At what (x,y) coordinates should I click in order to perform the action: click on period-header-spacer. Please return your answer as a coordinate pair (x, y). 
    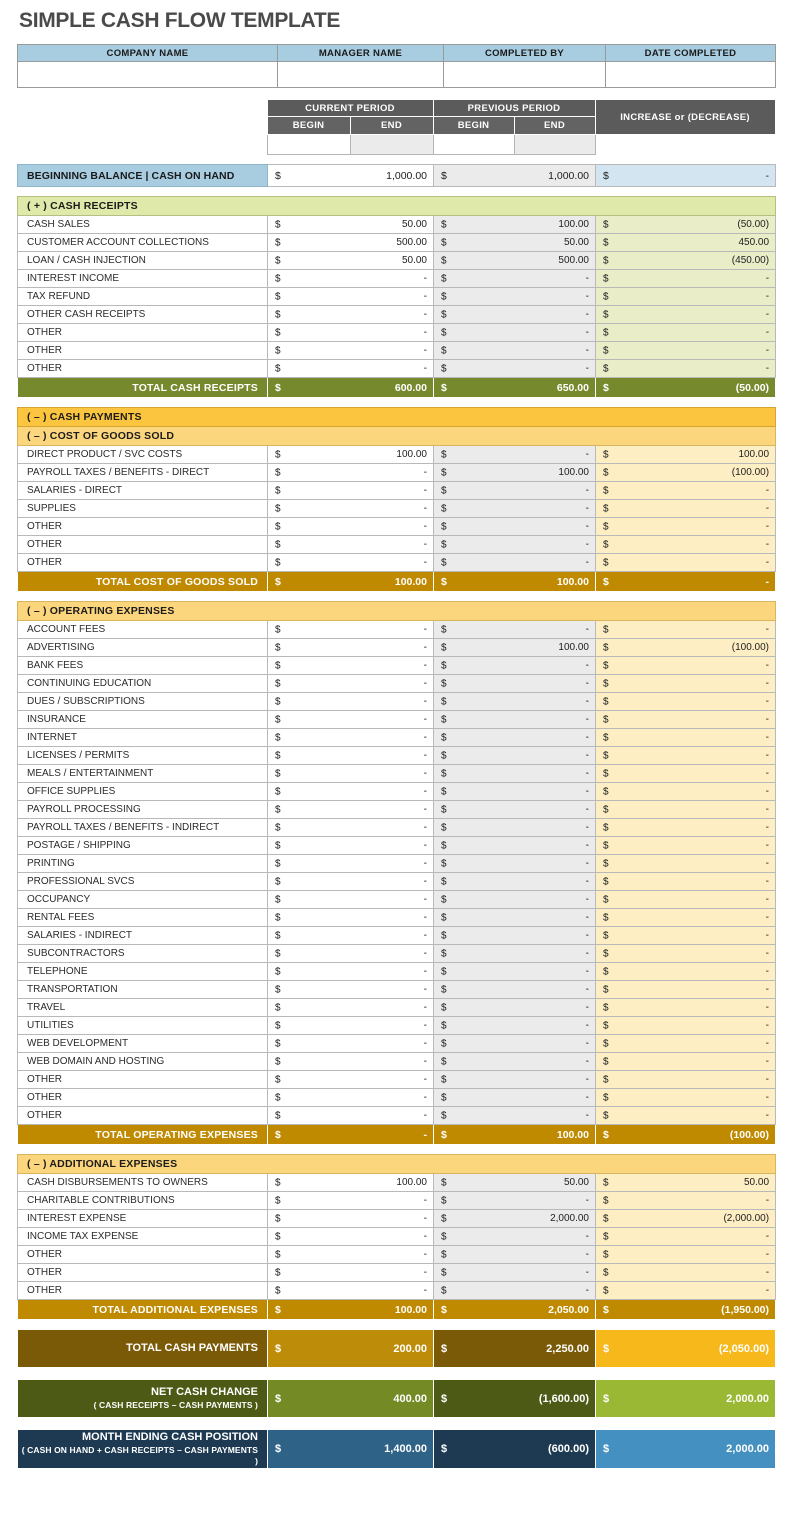
    Looking at the image, I should click on (142, 108).